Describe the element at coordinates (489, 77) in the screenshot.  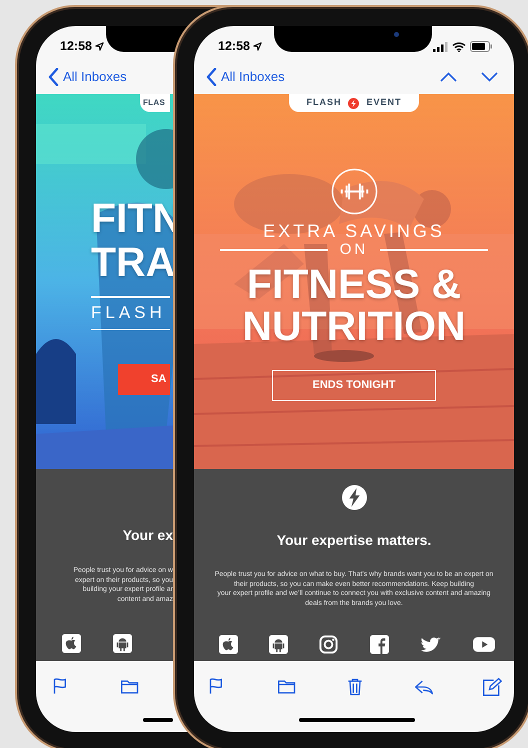
I see `down-chevron-icon` at that location.